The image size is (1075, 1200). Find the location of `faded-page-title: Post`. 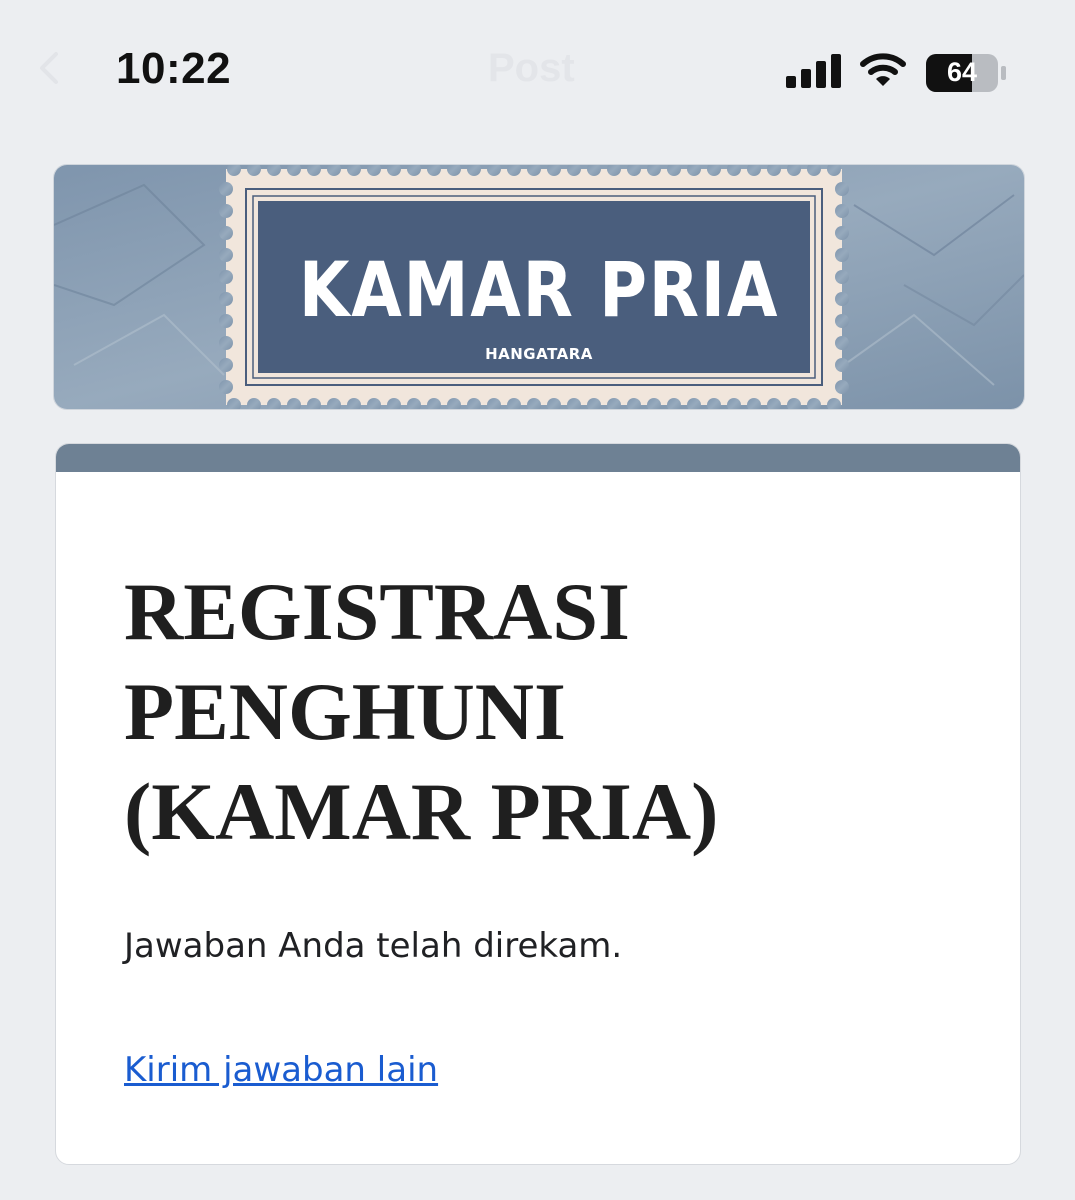

faded-page-title: Post is located at coordinates (531, 68).